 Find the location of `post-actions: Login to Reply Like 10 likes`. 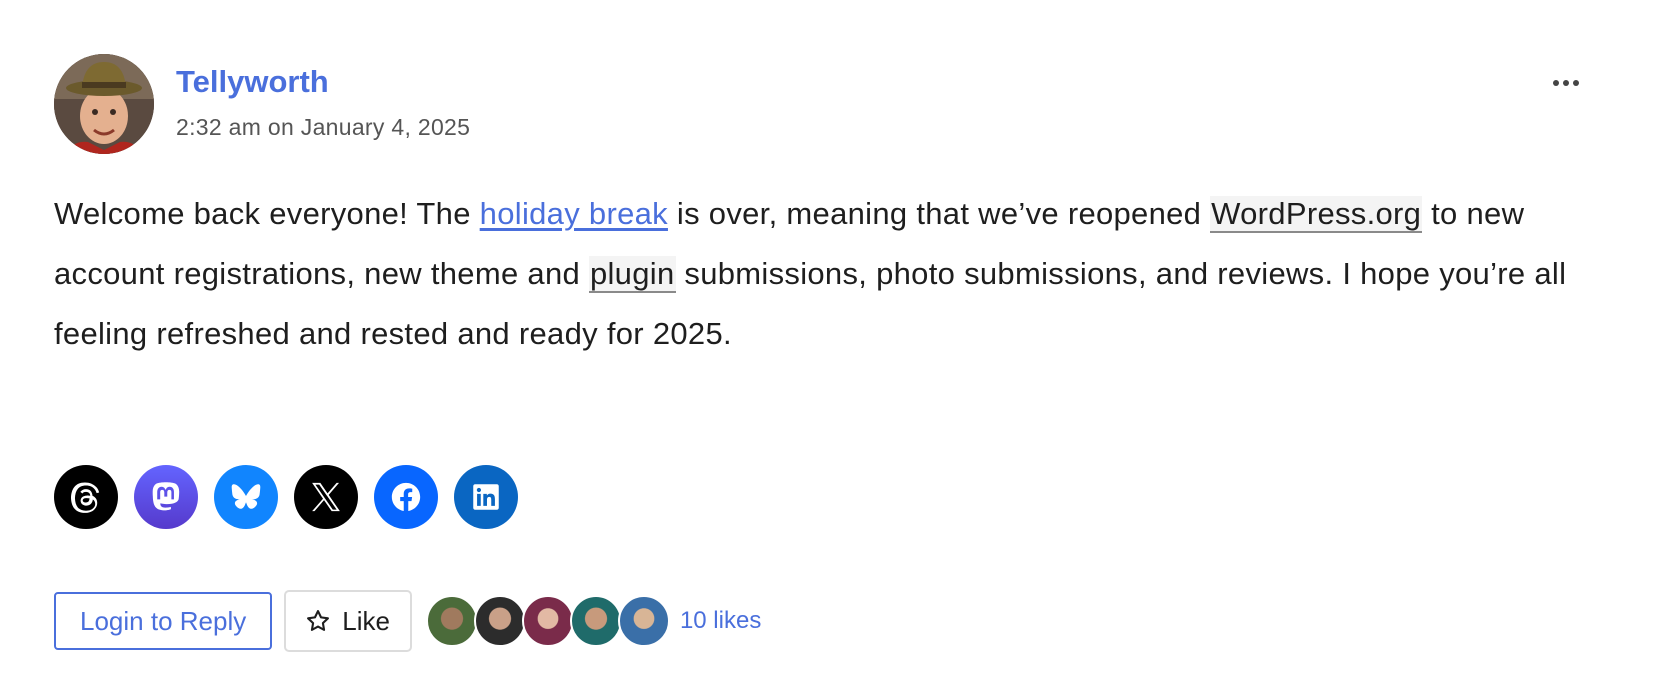

post-actions: Login to Reply Like 10 likes is located at coordinates (407, 621).